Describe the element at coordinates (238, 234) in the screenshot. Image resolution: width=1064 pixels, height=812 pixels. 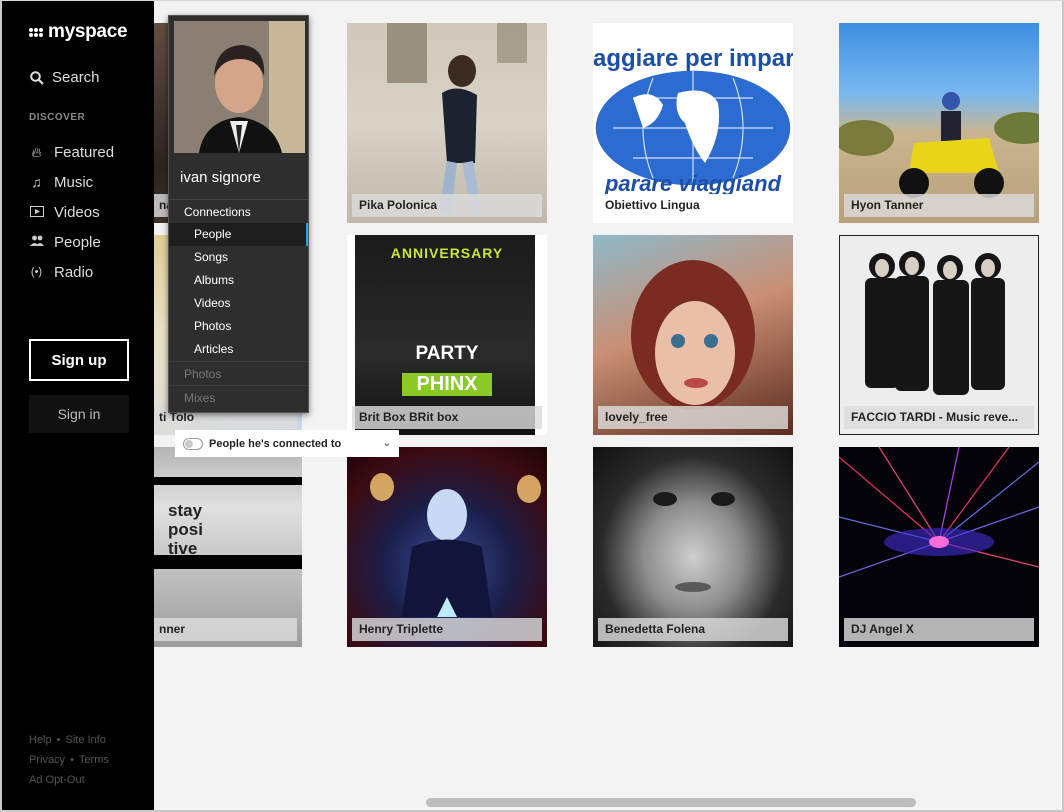
I see `menu-item-people: People` at that location.